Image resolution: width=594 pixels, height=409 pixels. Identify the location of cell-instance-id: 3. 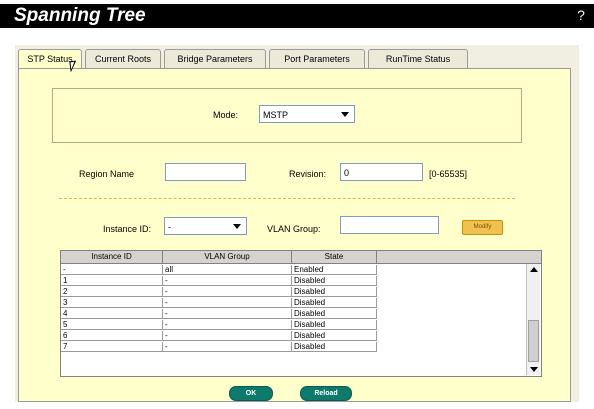
(112, 303).